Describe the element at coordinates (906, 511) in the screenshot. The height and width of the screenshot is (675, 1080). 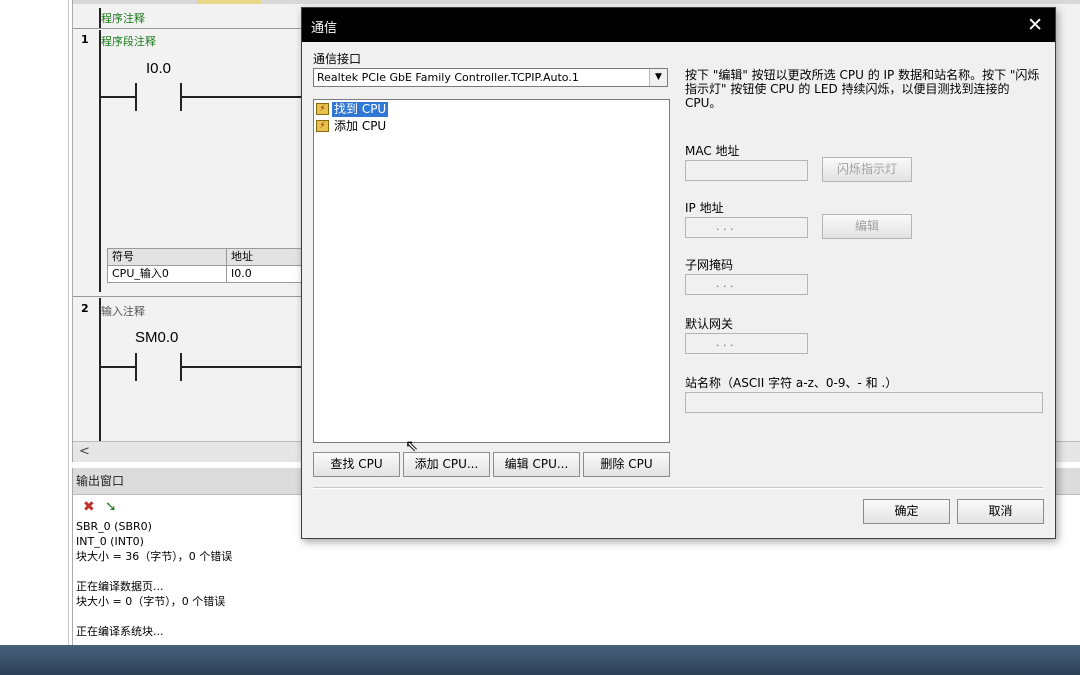
I see `ok-button: 确定` at that location.